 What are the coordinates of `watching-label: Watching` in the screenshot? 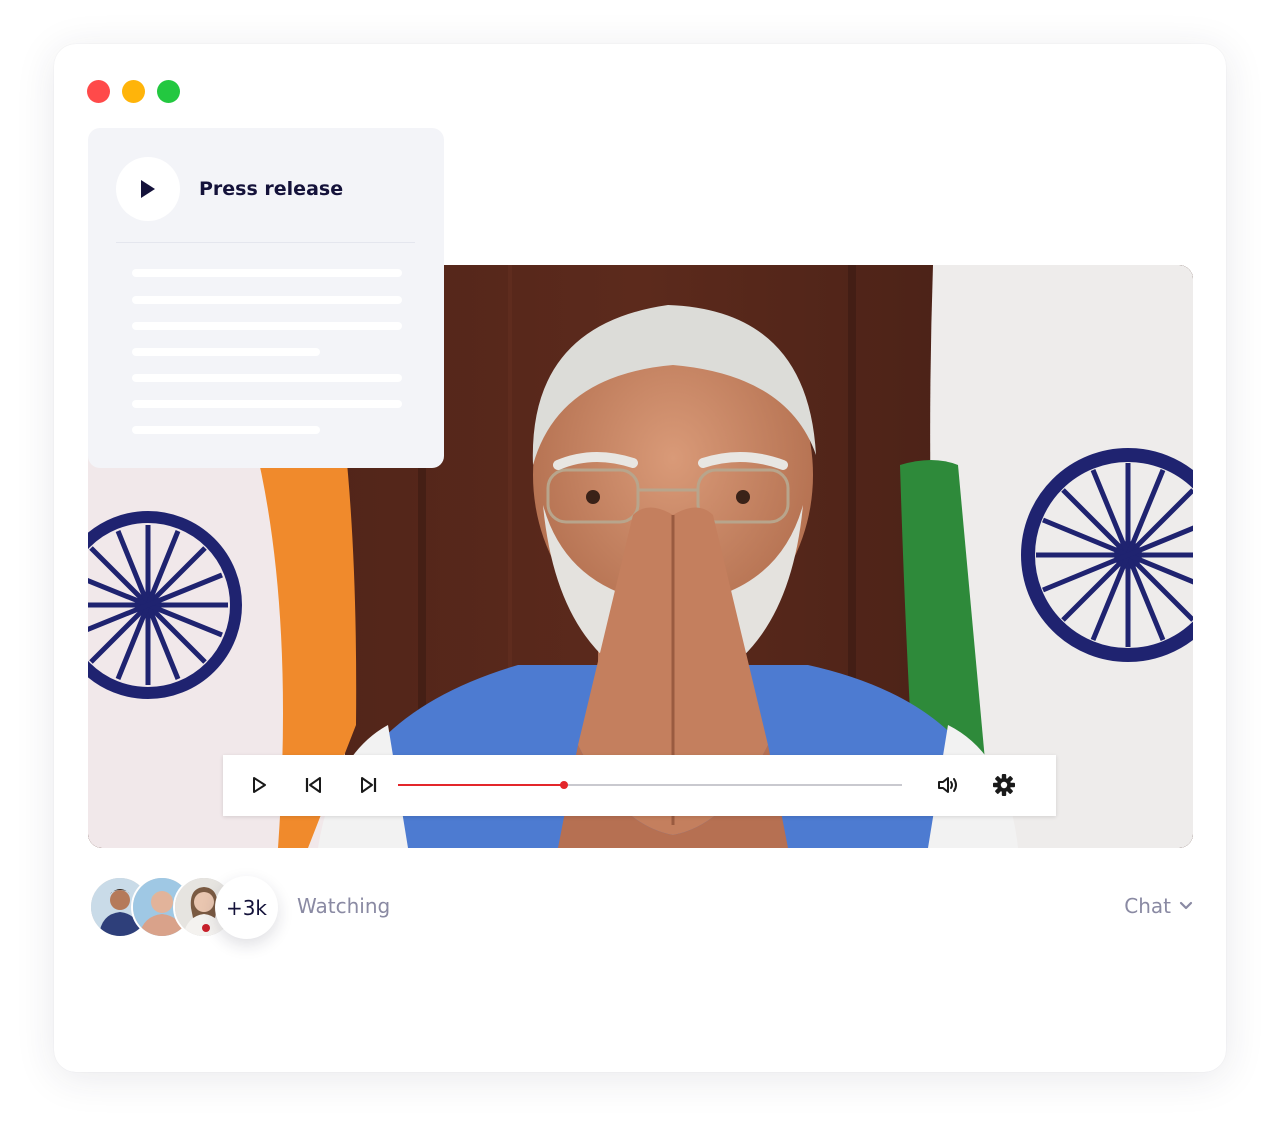 It's located at (344, 906).